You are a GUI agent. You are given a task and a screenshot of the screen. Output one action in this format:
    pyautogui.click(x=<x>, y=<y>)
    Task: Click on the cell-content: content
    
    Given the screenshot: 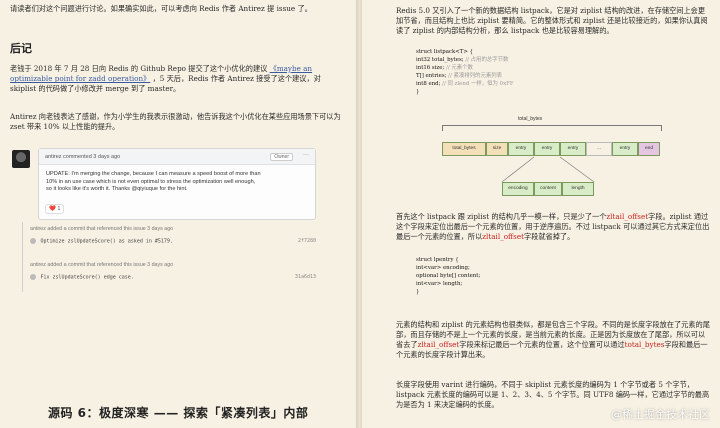 What is the action you would take?
    pyautogui.click(x=548, y=189)
    